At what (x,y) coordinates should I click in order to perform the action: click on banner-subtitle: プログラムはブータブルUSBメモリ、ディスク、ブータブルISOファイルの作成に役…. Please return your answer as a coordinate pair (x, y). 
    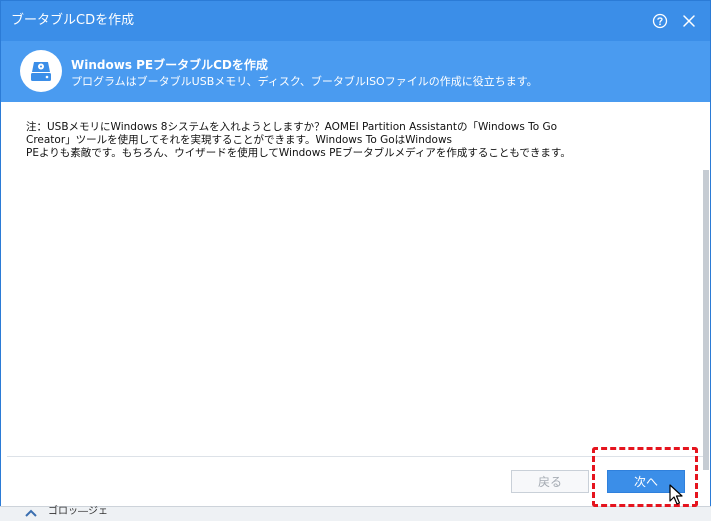
    Looking at the image, I should click on (304, 81).